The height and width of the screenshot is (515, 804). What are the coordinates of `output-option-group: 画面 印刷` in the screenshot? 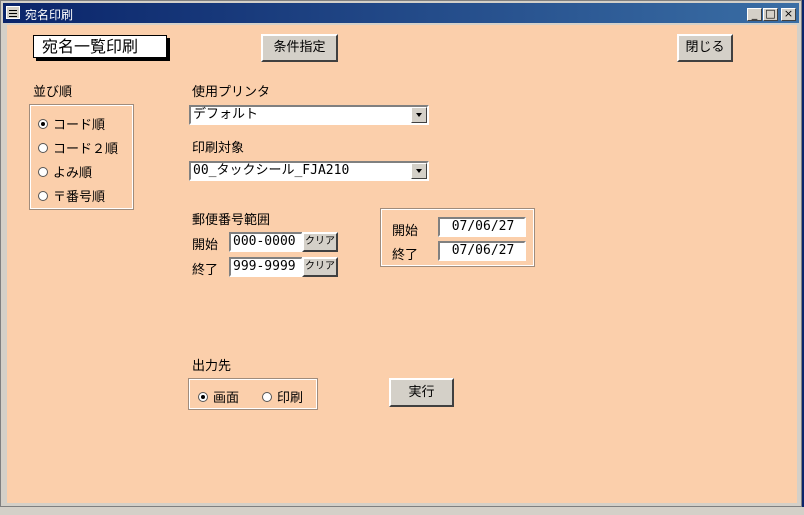 It's located at (253, 394).